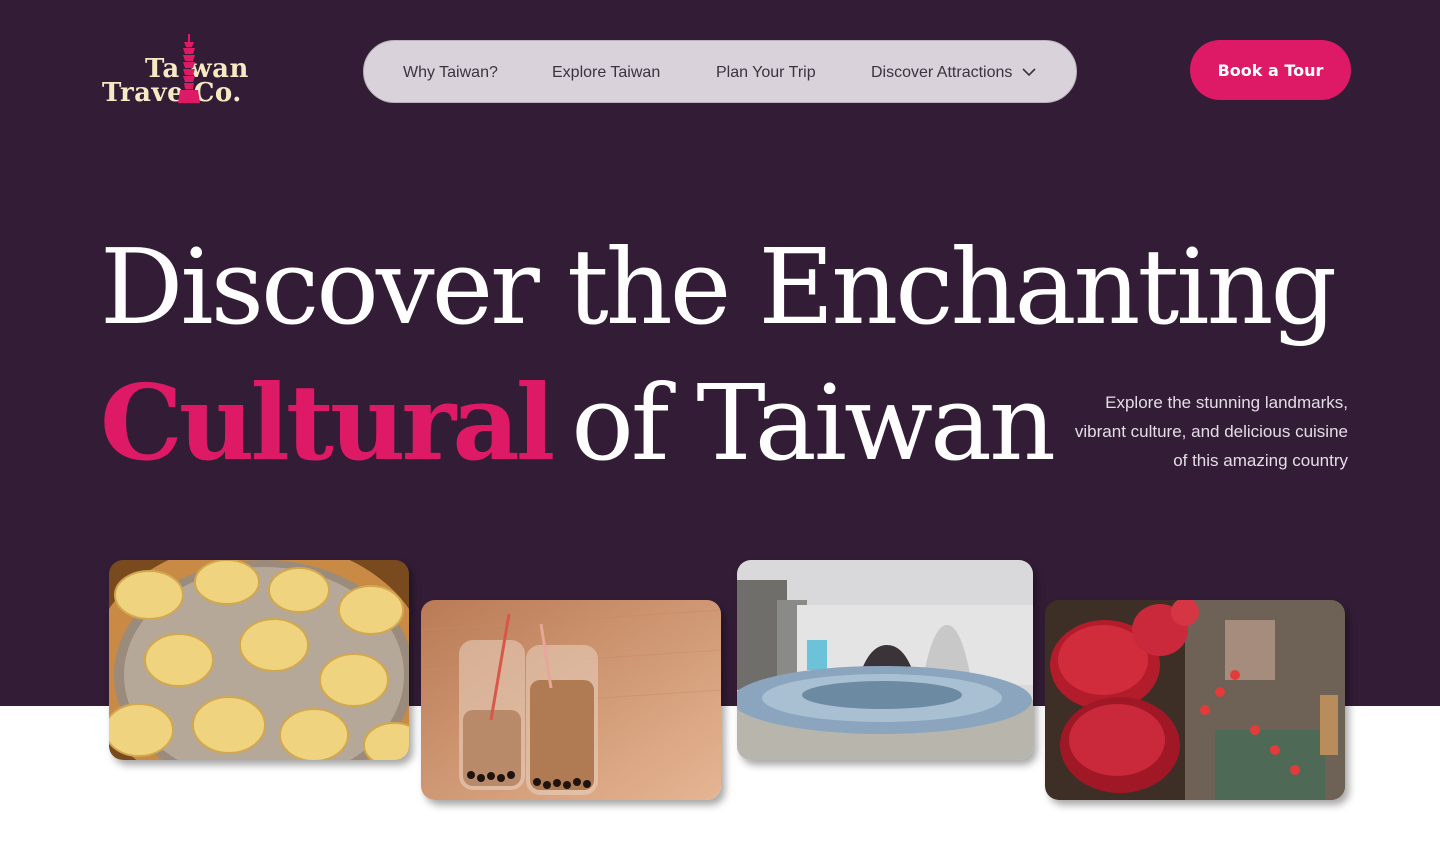 This screenshot has width=1440, height=850. I want to click on nav-why-taiwan: Why Taiwan?, so click(450, 72).